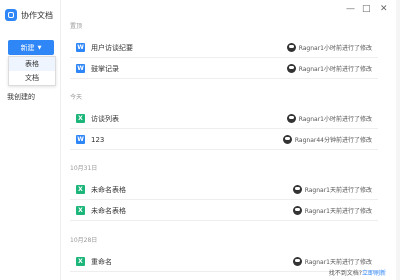  Describe the element at coordinates (84, 168) in the screenshot. I see `section-label: 10月31日` at that location.